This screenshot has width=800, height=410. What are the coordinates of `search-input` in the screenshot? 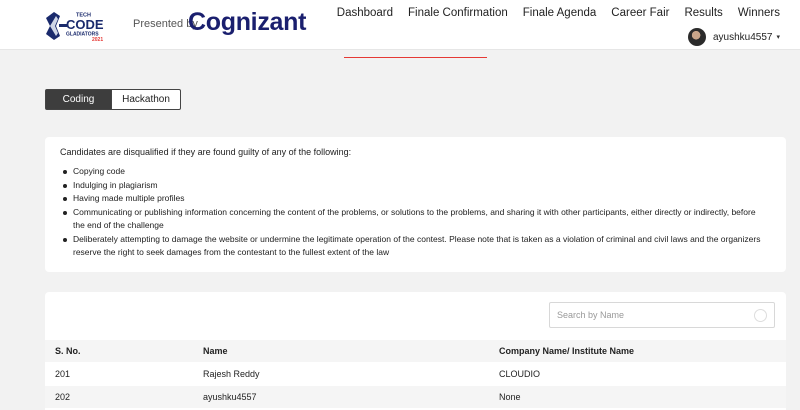 It's located at (645, 315).